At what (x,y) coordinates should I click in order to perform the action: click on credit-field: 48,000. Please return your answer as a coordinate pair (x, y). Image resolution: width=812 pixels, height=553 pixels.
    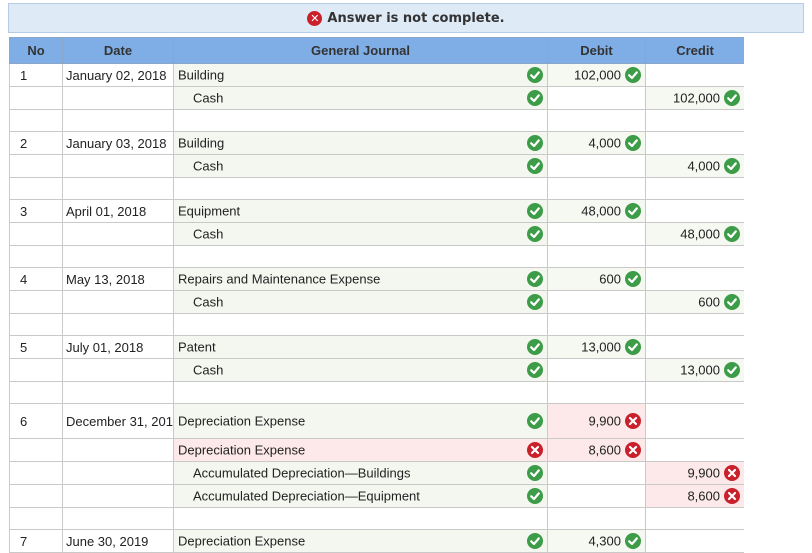
    Looking at the image, I should click on (694, 234).